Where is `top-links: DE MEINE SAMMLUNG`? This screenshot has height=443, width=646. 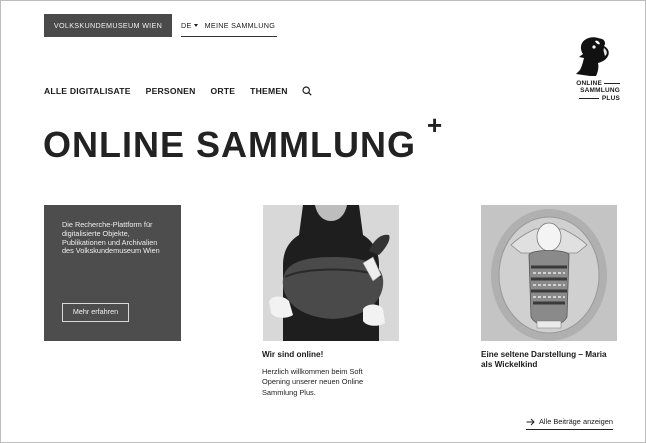
top-links: DE MEINE SAMMLUNG is located at coordinates (229, 25).